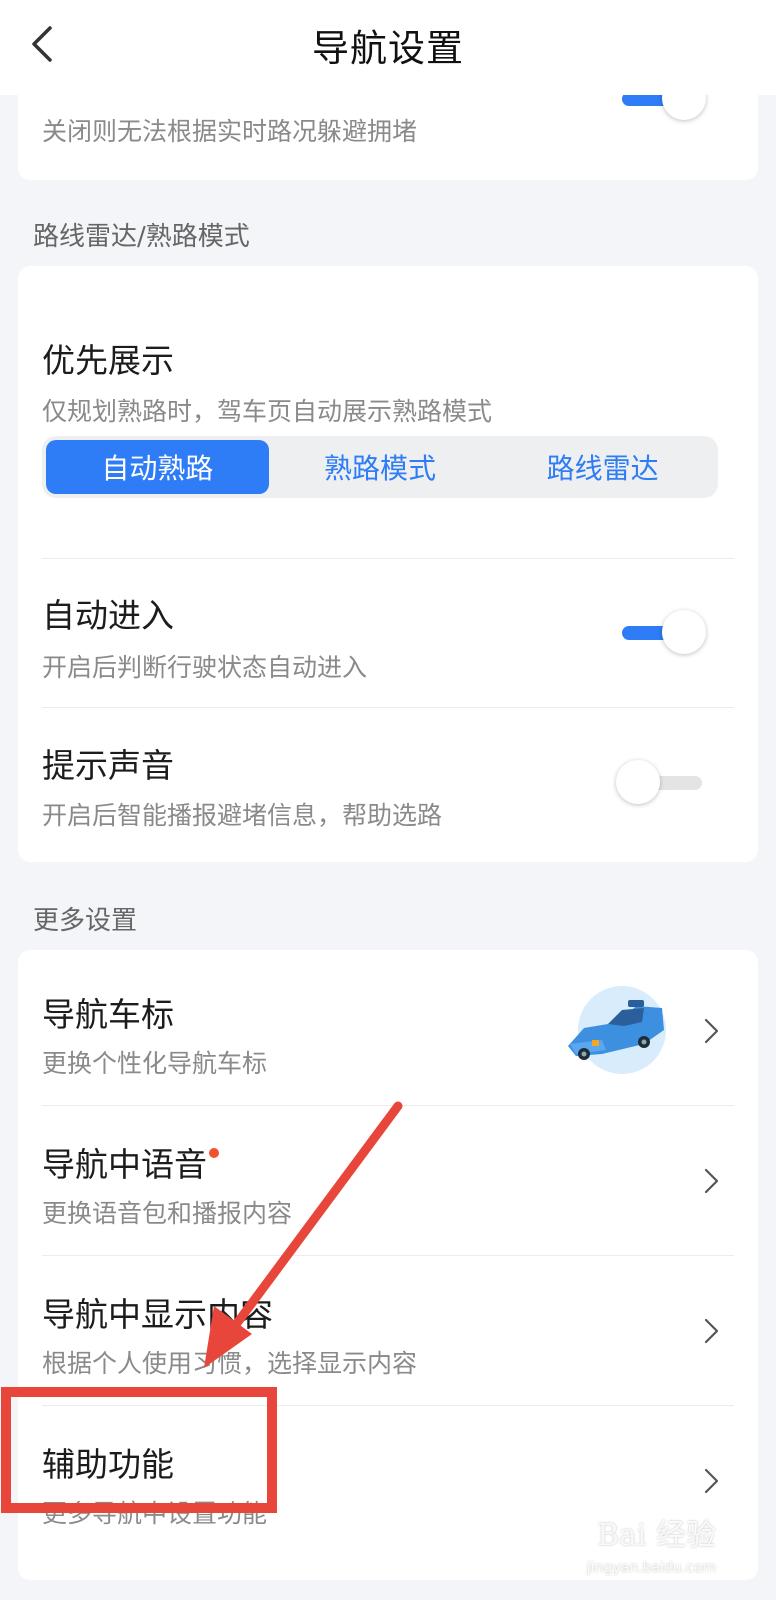  I want to click on taxi-car-icon, so click(617, 1030).